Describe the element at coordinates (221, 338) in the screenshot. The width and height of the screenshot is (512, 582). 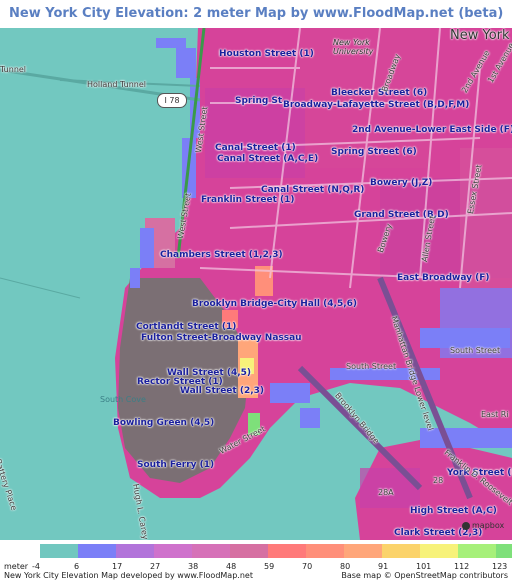
I see `station-fulton: Fulton Street-Broadway Nassau` at that location.